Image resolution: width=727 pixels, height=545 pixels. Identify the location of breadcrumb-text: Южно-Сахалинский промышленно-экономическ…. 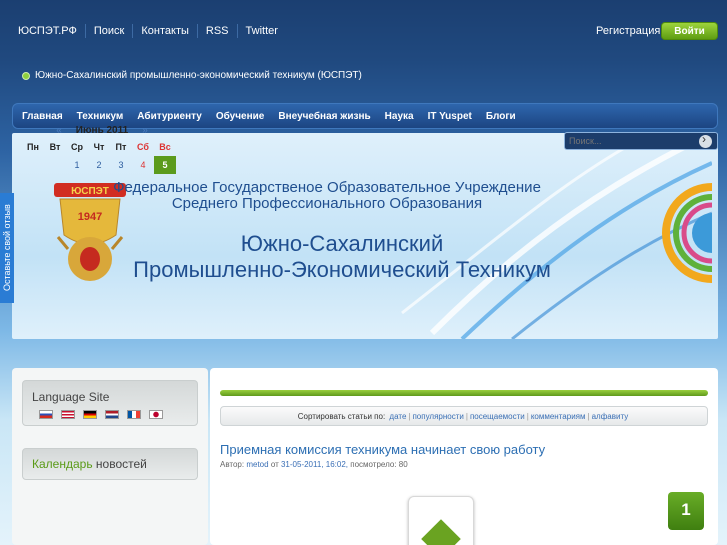
(198, 75).